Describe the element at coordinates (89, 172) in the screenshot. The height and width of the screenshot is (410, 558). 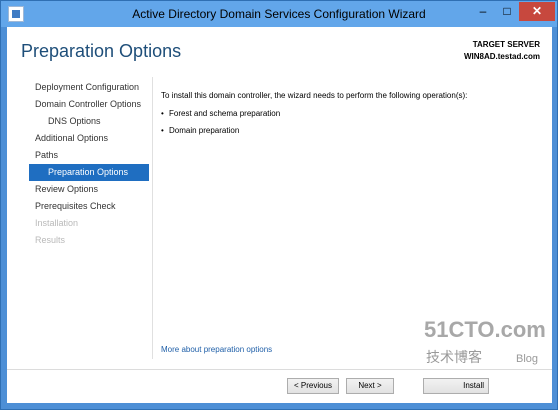
I see `nav-item-preparation-options: Preparation Options` at that location.